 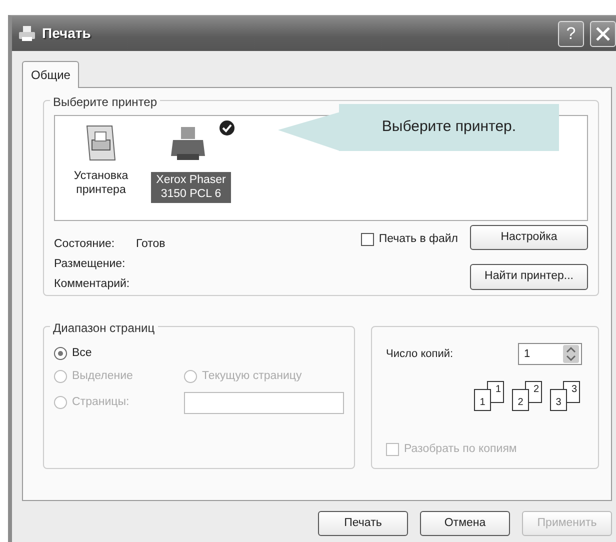 What do you see at coordinates (409, 239) in the screenshot?
I see `checkbox: Печать в файл` at bounding box center [409, 239].